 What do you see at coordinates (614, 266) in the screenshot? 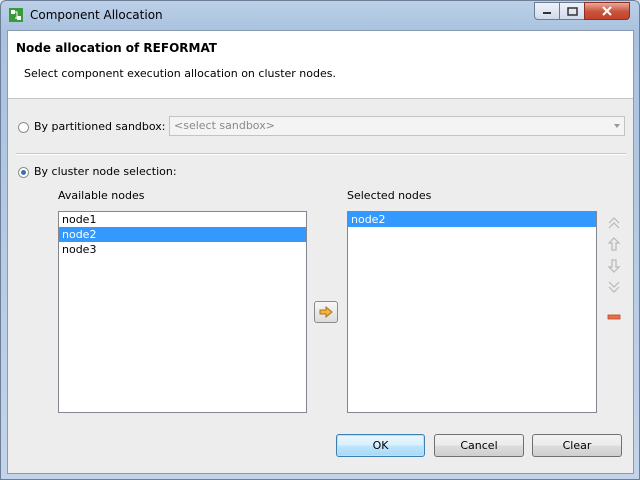
I see `move-down-icon` at bounding box center [614, 266].